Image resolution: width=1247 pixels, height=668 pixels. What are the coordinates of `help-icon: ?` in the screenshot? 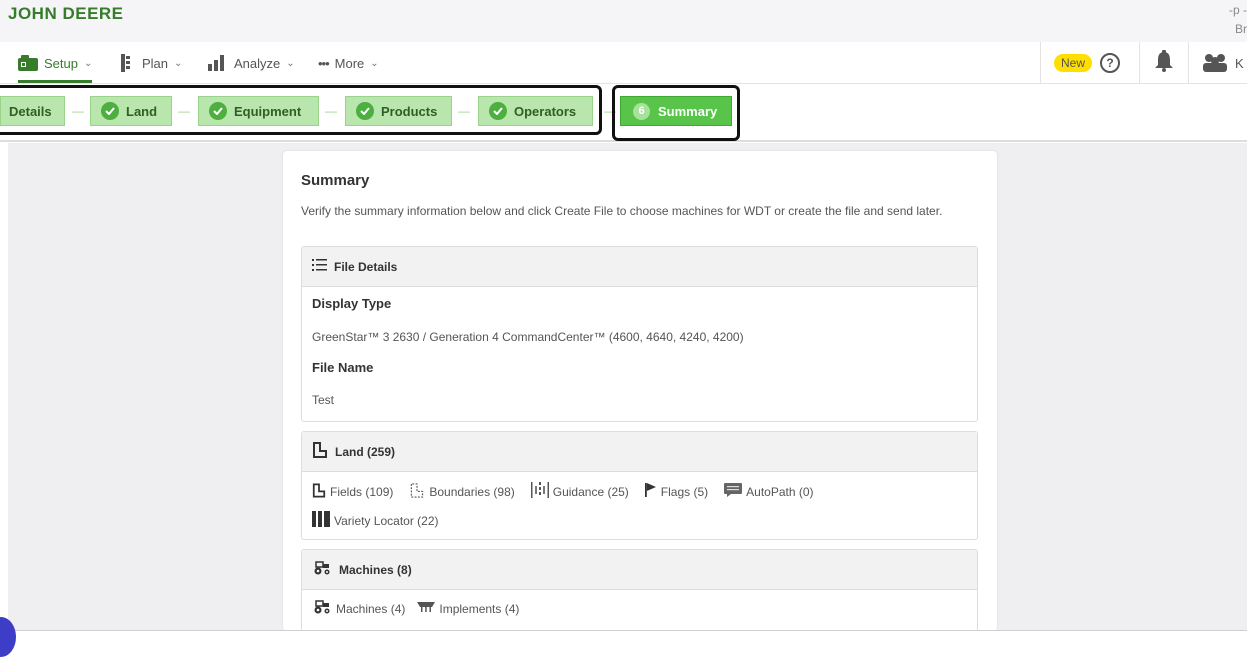 It's located at (1110, 63).